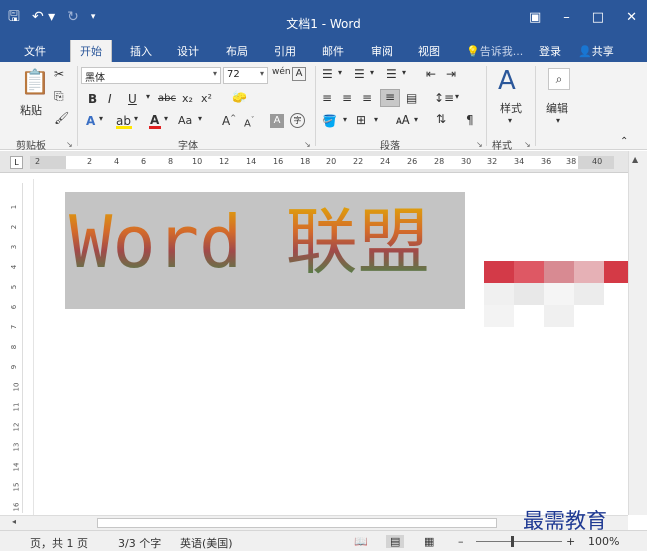 This screenshot has height=551, width=647. I want to click on align-center-icon: ≡, so click(347, 98).